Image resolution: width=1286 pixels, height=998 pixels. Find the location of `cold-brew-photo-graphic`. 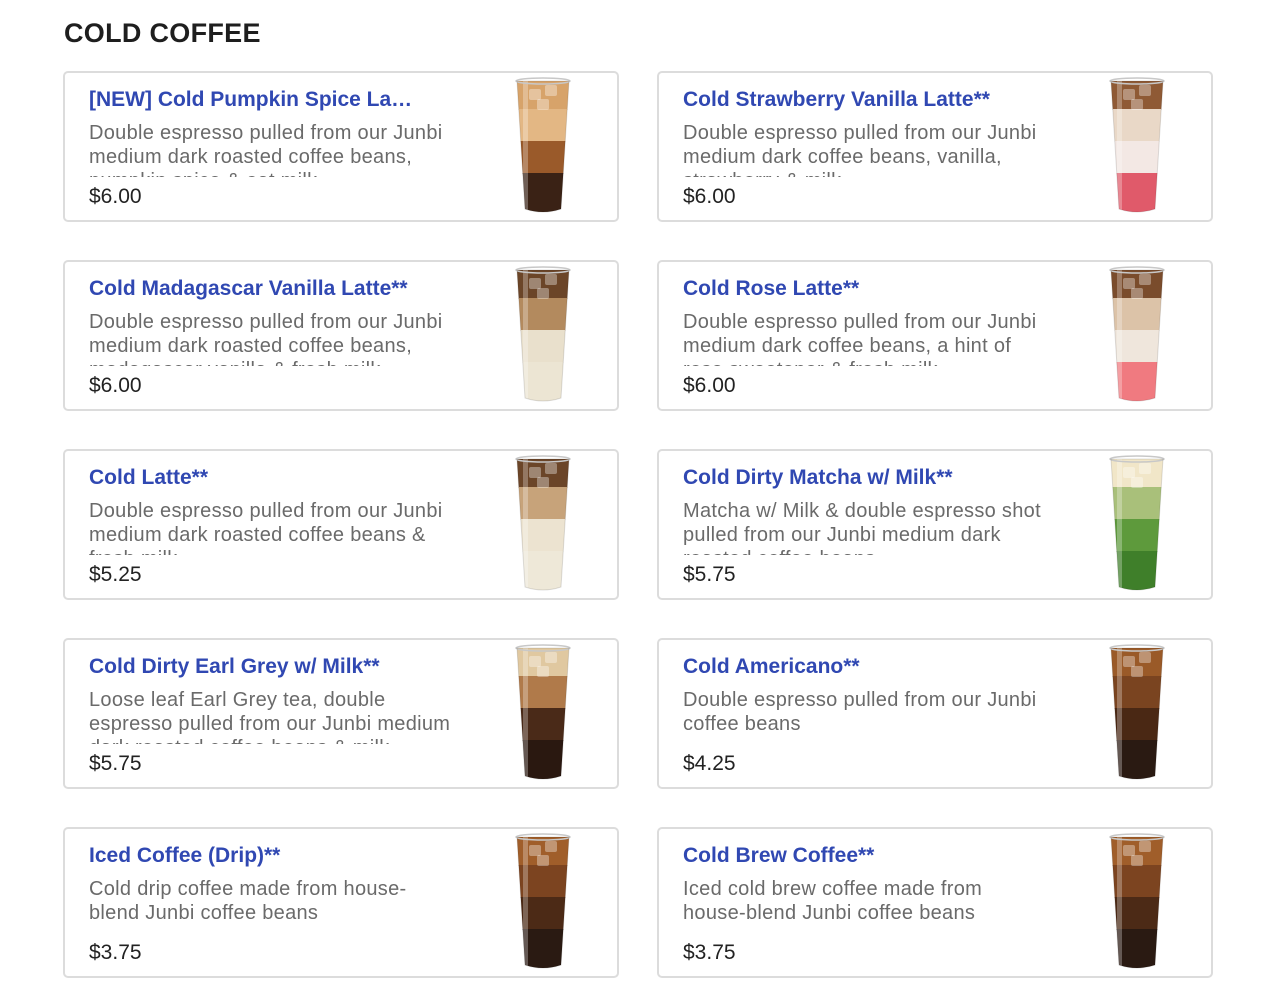

cold-brew-photo-graphic is located at coordinates (1137, 901).